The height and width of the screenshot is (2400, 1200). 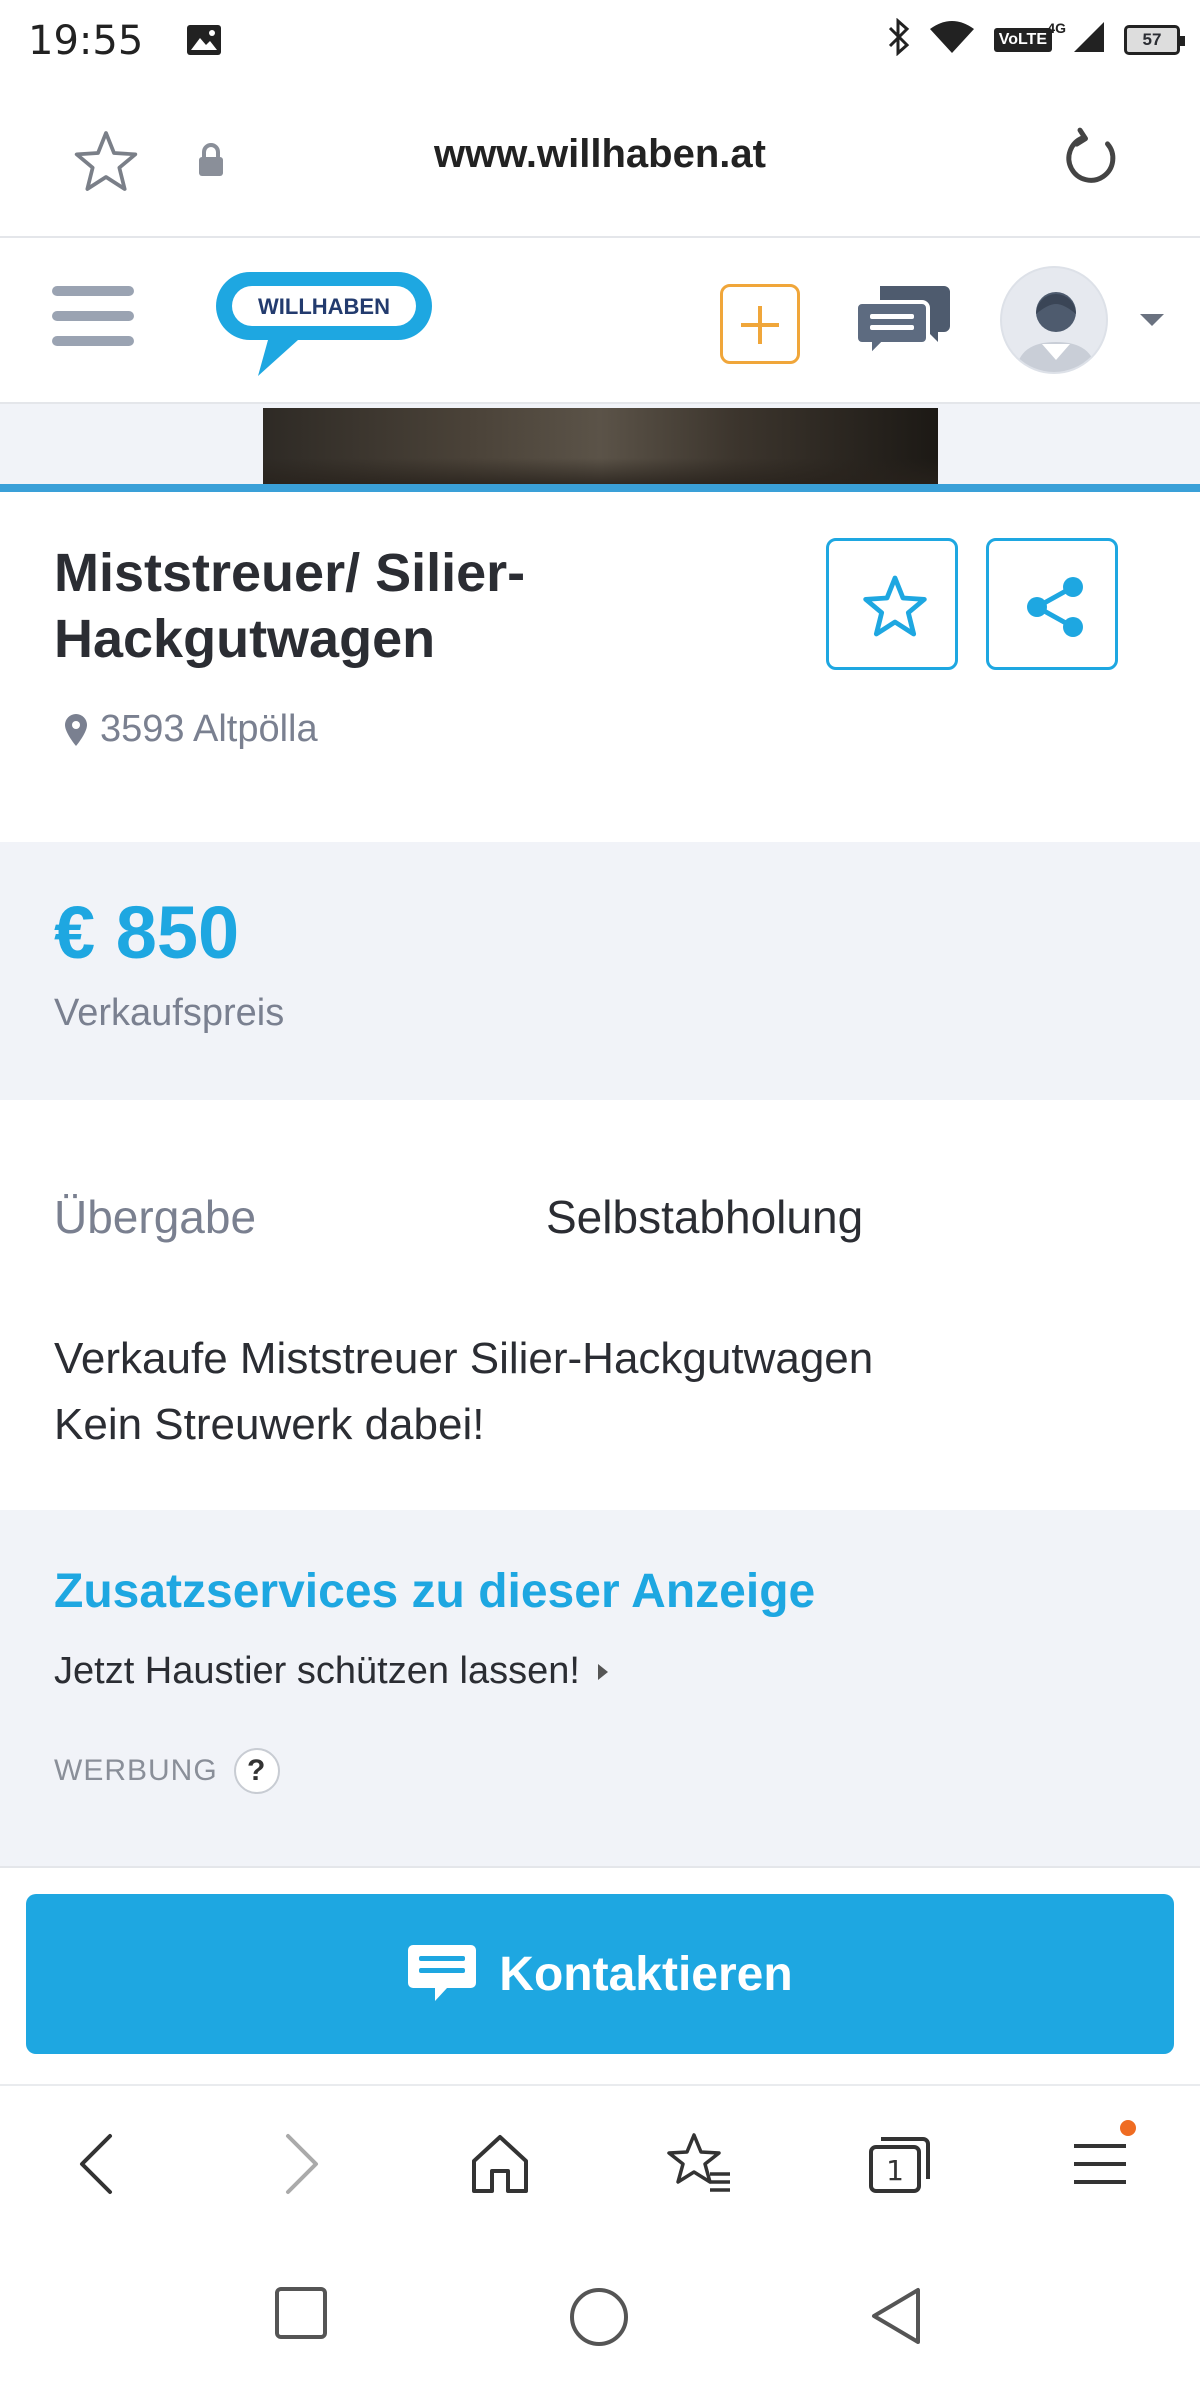 I want to click on gallery-divider, so click(x=600, y=488).